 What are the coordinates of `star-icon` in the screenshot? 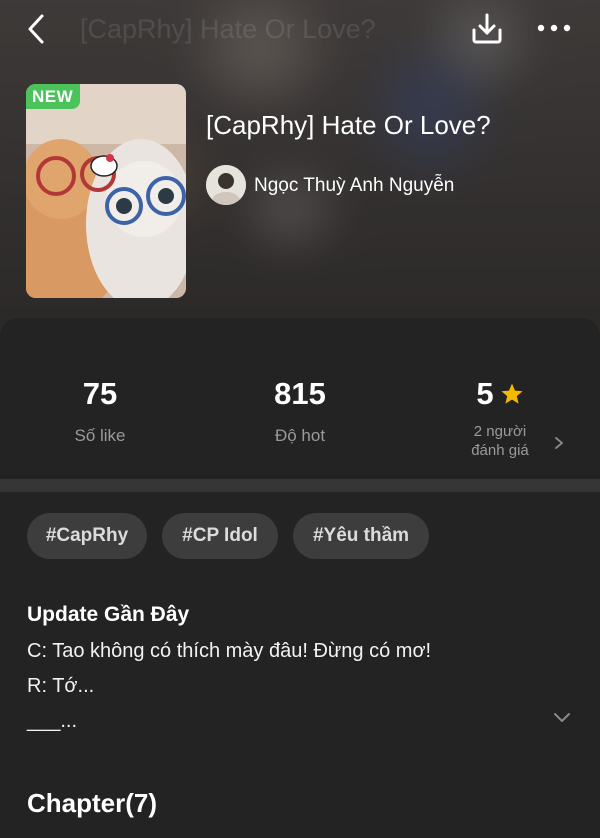 It's located at (512, 393).